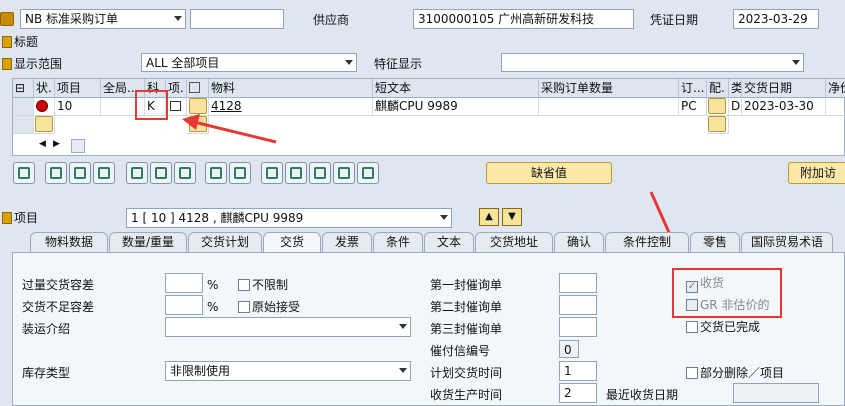 This screenshot has height=406, width=845. What do you see at coordinates (44, 88) in the screenshot?
I see `col-status: 状.` at bounding box center [44, 88].